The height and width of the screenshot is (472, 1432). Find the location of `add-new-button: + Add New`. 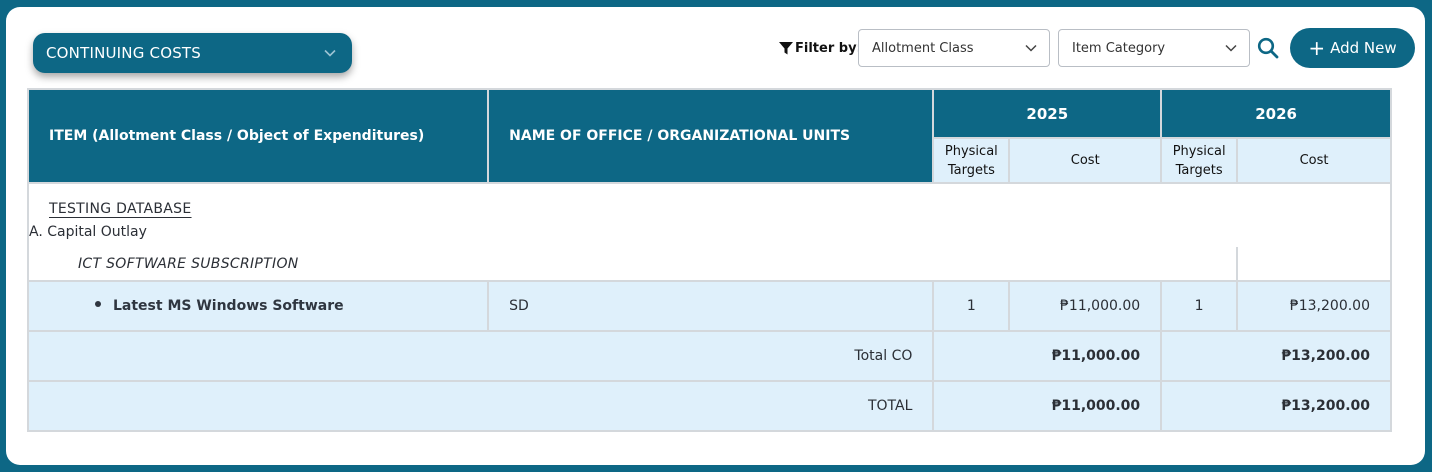

add-new-button: + Add New is located at coordinates (1352, 48).